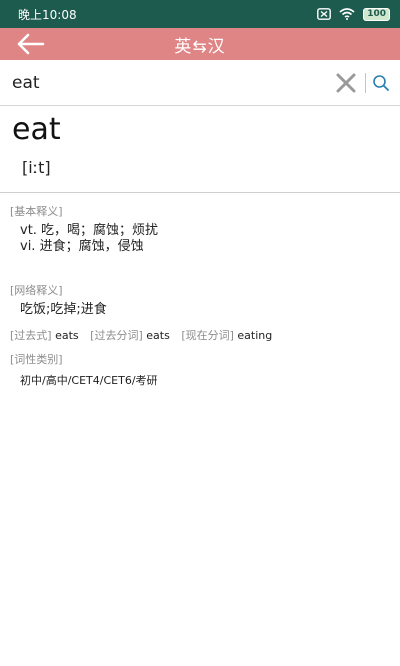  Describe the element at coordinates (36, 359) in the screenshot. I see `category-label: [词性类别]` at that location.